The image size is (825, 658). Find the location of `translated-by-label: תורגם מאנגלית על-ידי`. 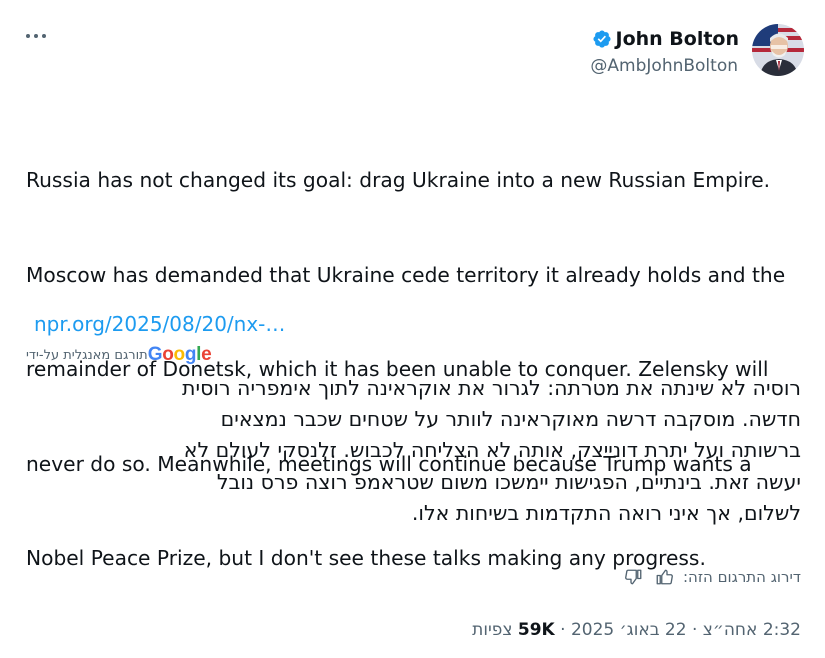

translated-by-label: תורגם מאנגלית על-ידי is located at coordinates (87, 355).